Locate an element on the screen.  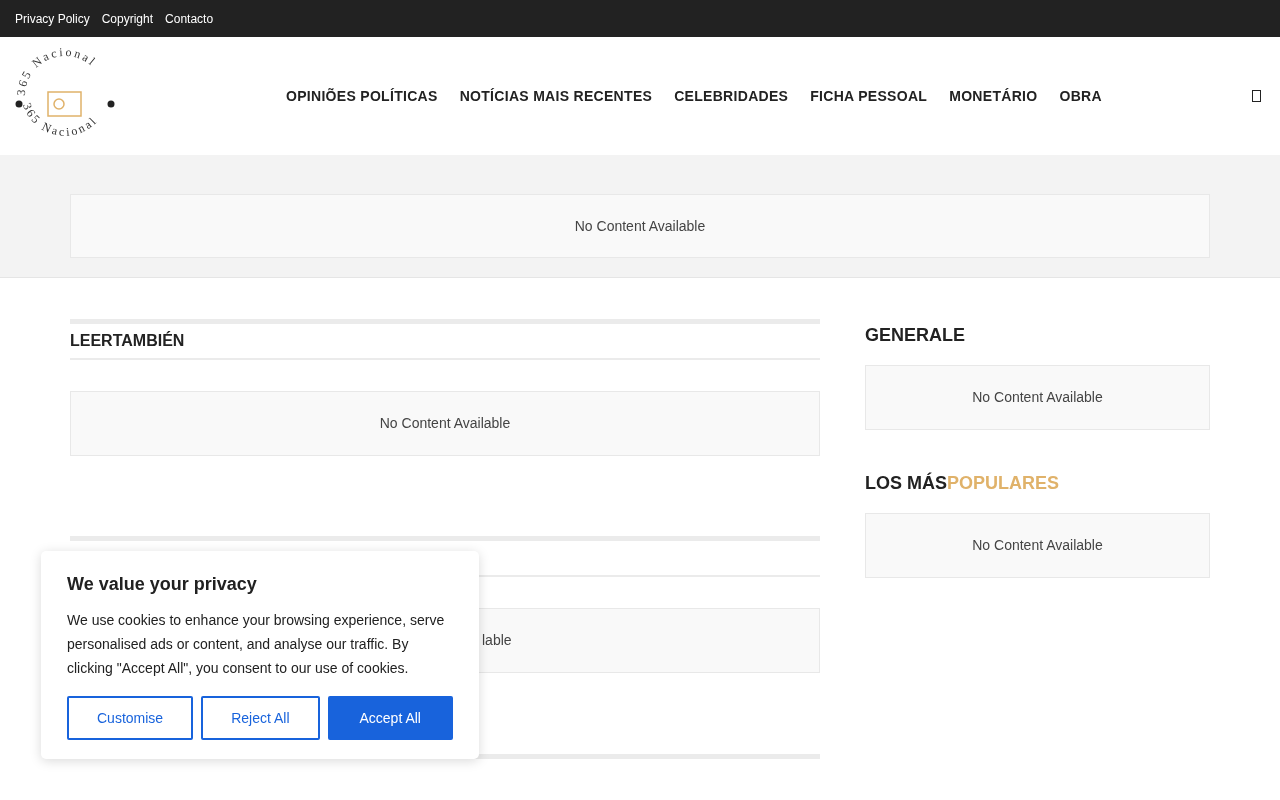
nav-link: FICHA PESSOAL is located at coordinates (869, 96).